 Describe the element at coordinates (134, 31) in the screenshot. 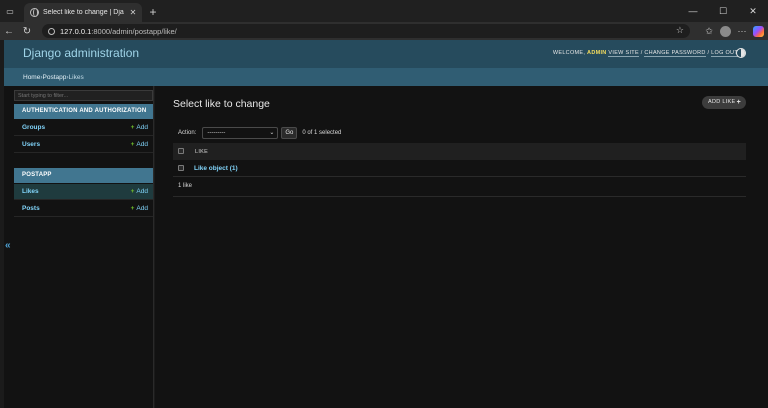

I see `url-path: :8000/admin/postapp/like/` at that location.